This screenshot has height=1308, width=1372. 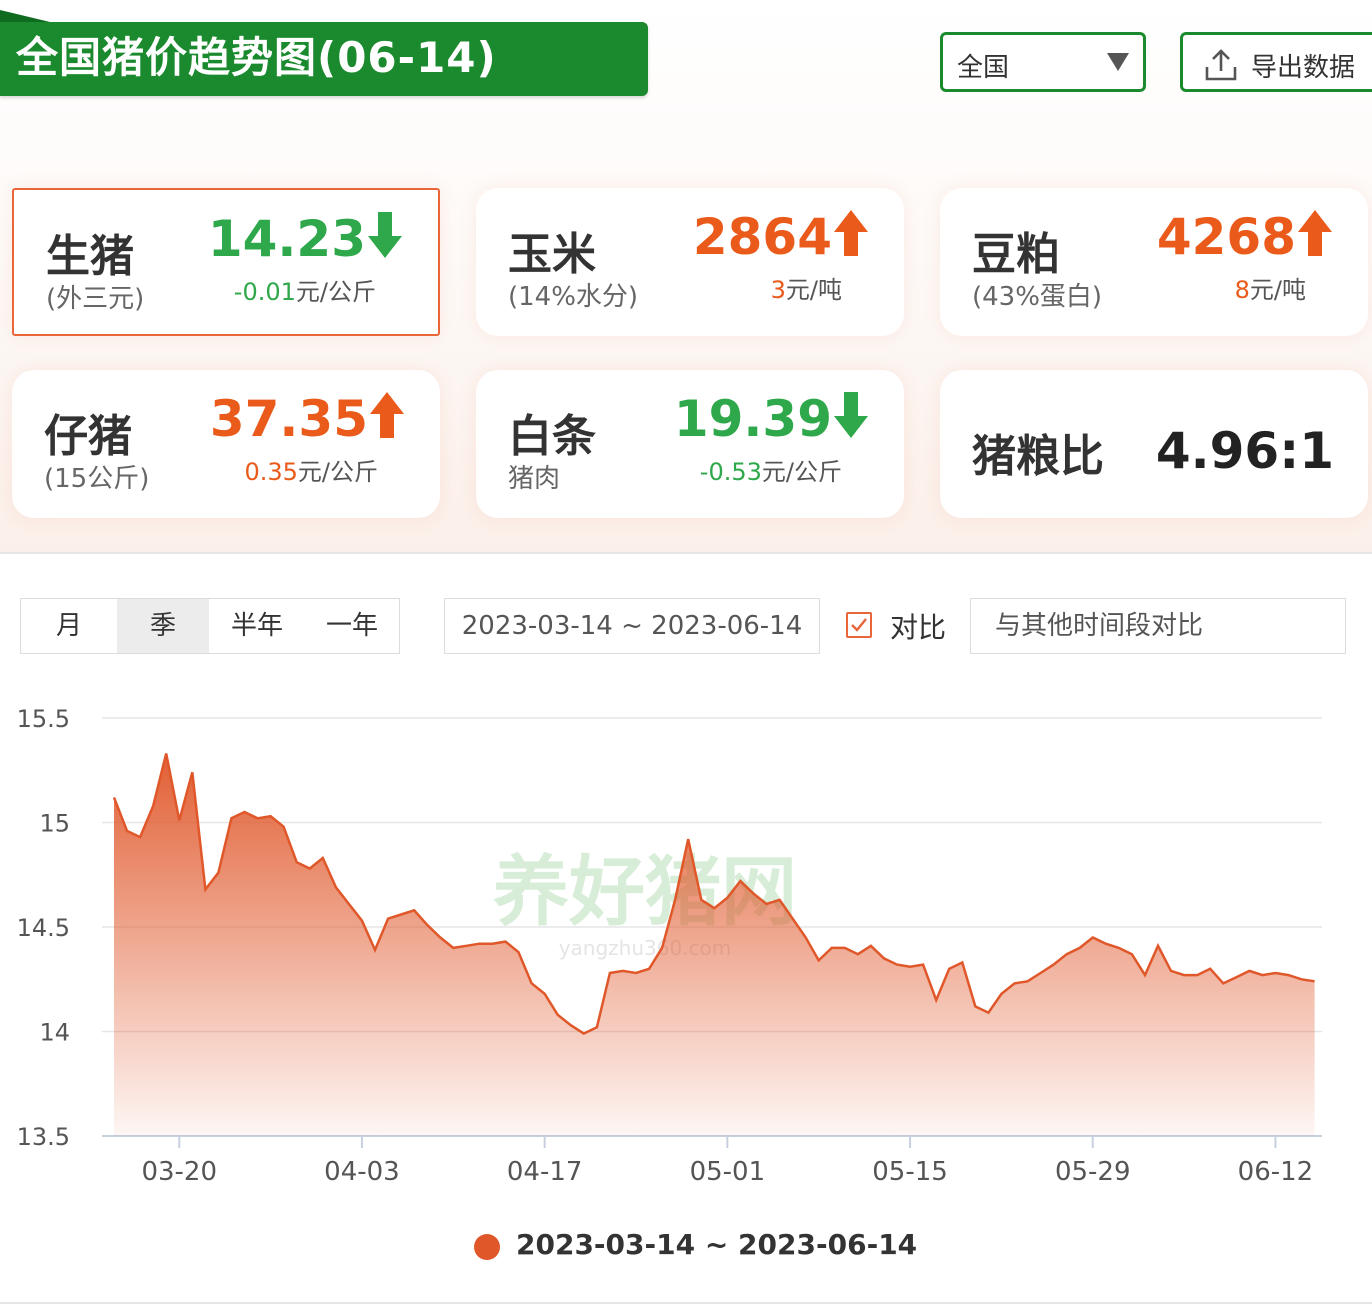 I want to click on card-name: 生猪, so click(x=90, y=256).